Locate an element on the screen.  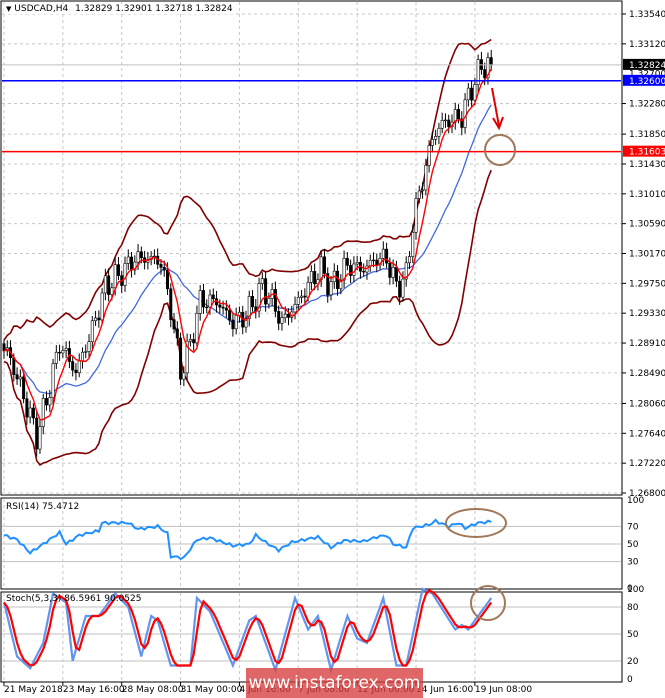
red-level-label: 1.31603 is located at coordinates (647, 153).